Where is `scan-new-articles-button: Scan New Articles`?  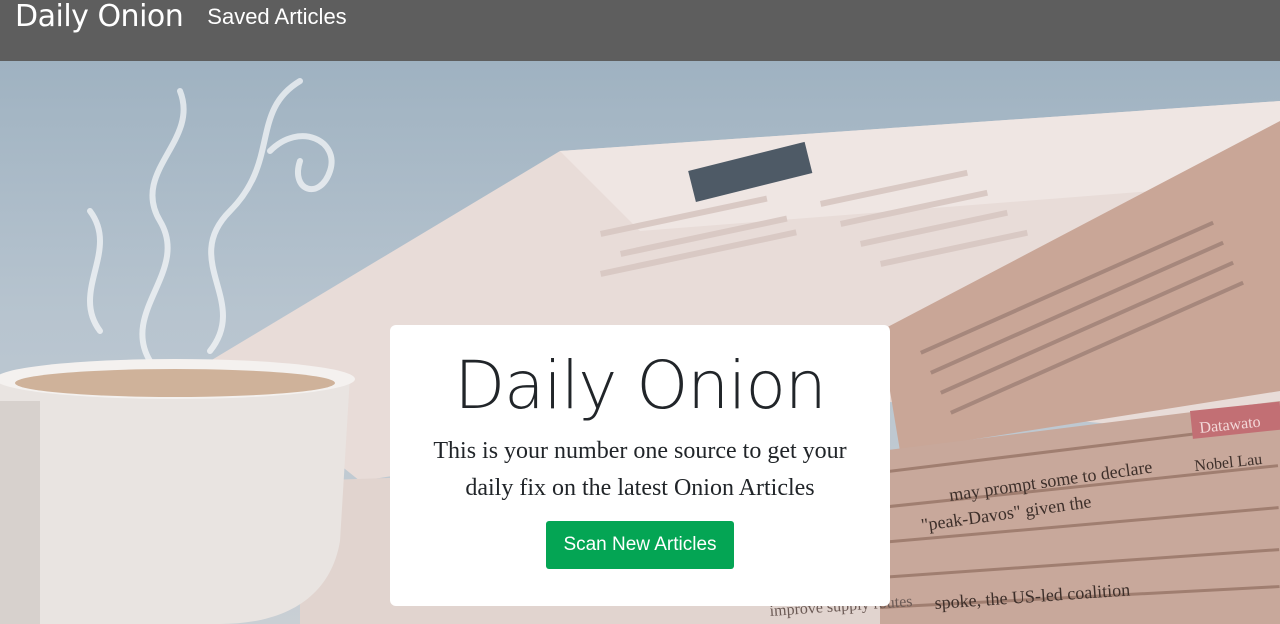 scan-new-articles-button: Scan New Articles is located at coordinates (640, 545).